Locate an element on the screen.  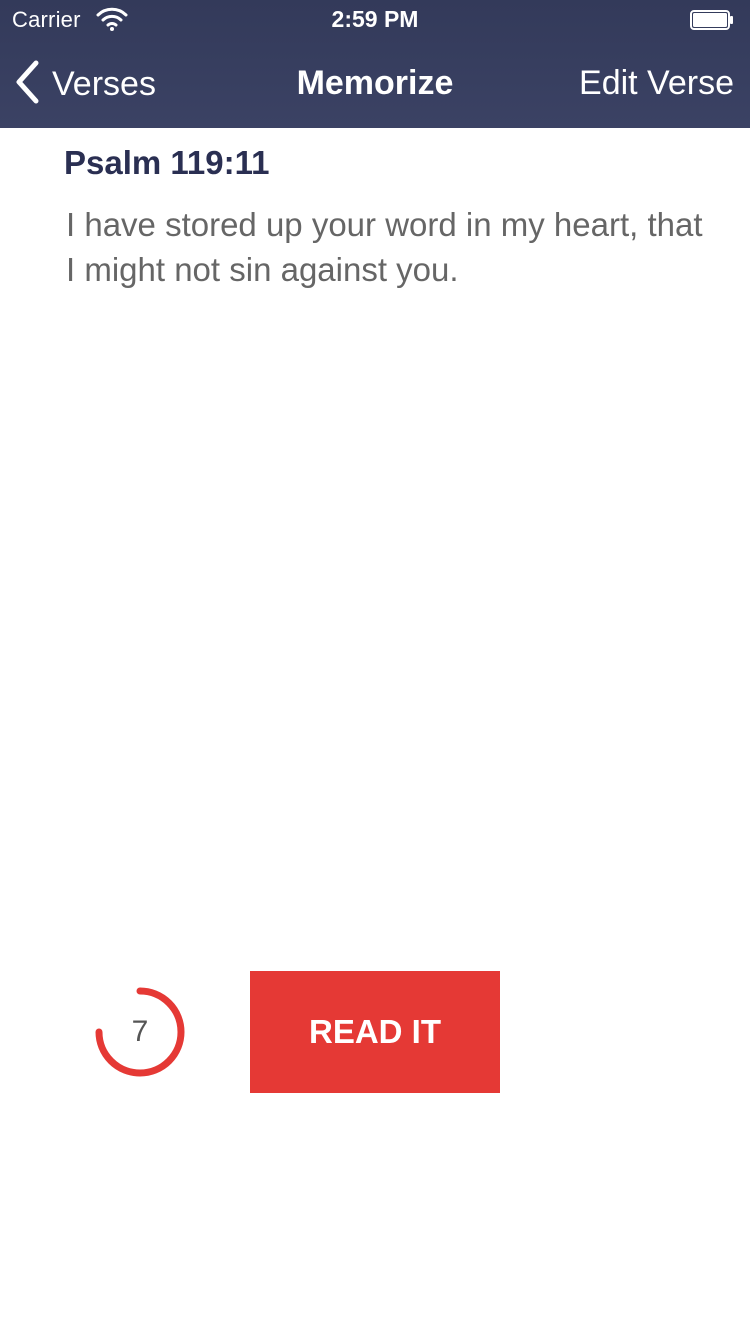
battery-icon is located at coordinates (712, 20).